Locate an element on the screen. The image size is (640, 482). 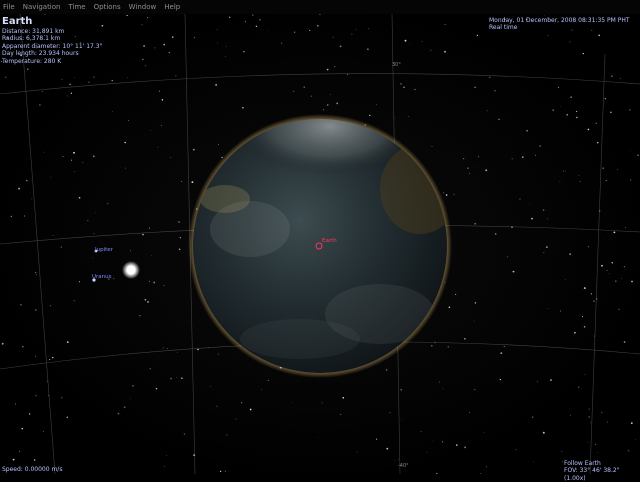
menu-file: File is located at coordinates (9, 7).